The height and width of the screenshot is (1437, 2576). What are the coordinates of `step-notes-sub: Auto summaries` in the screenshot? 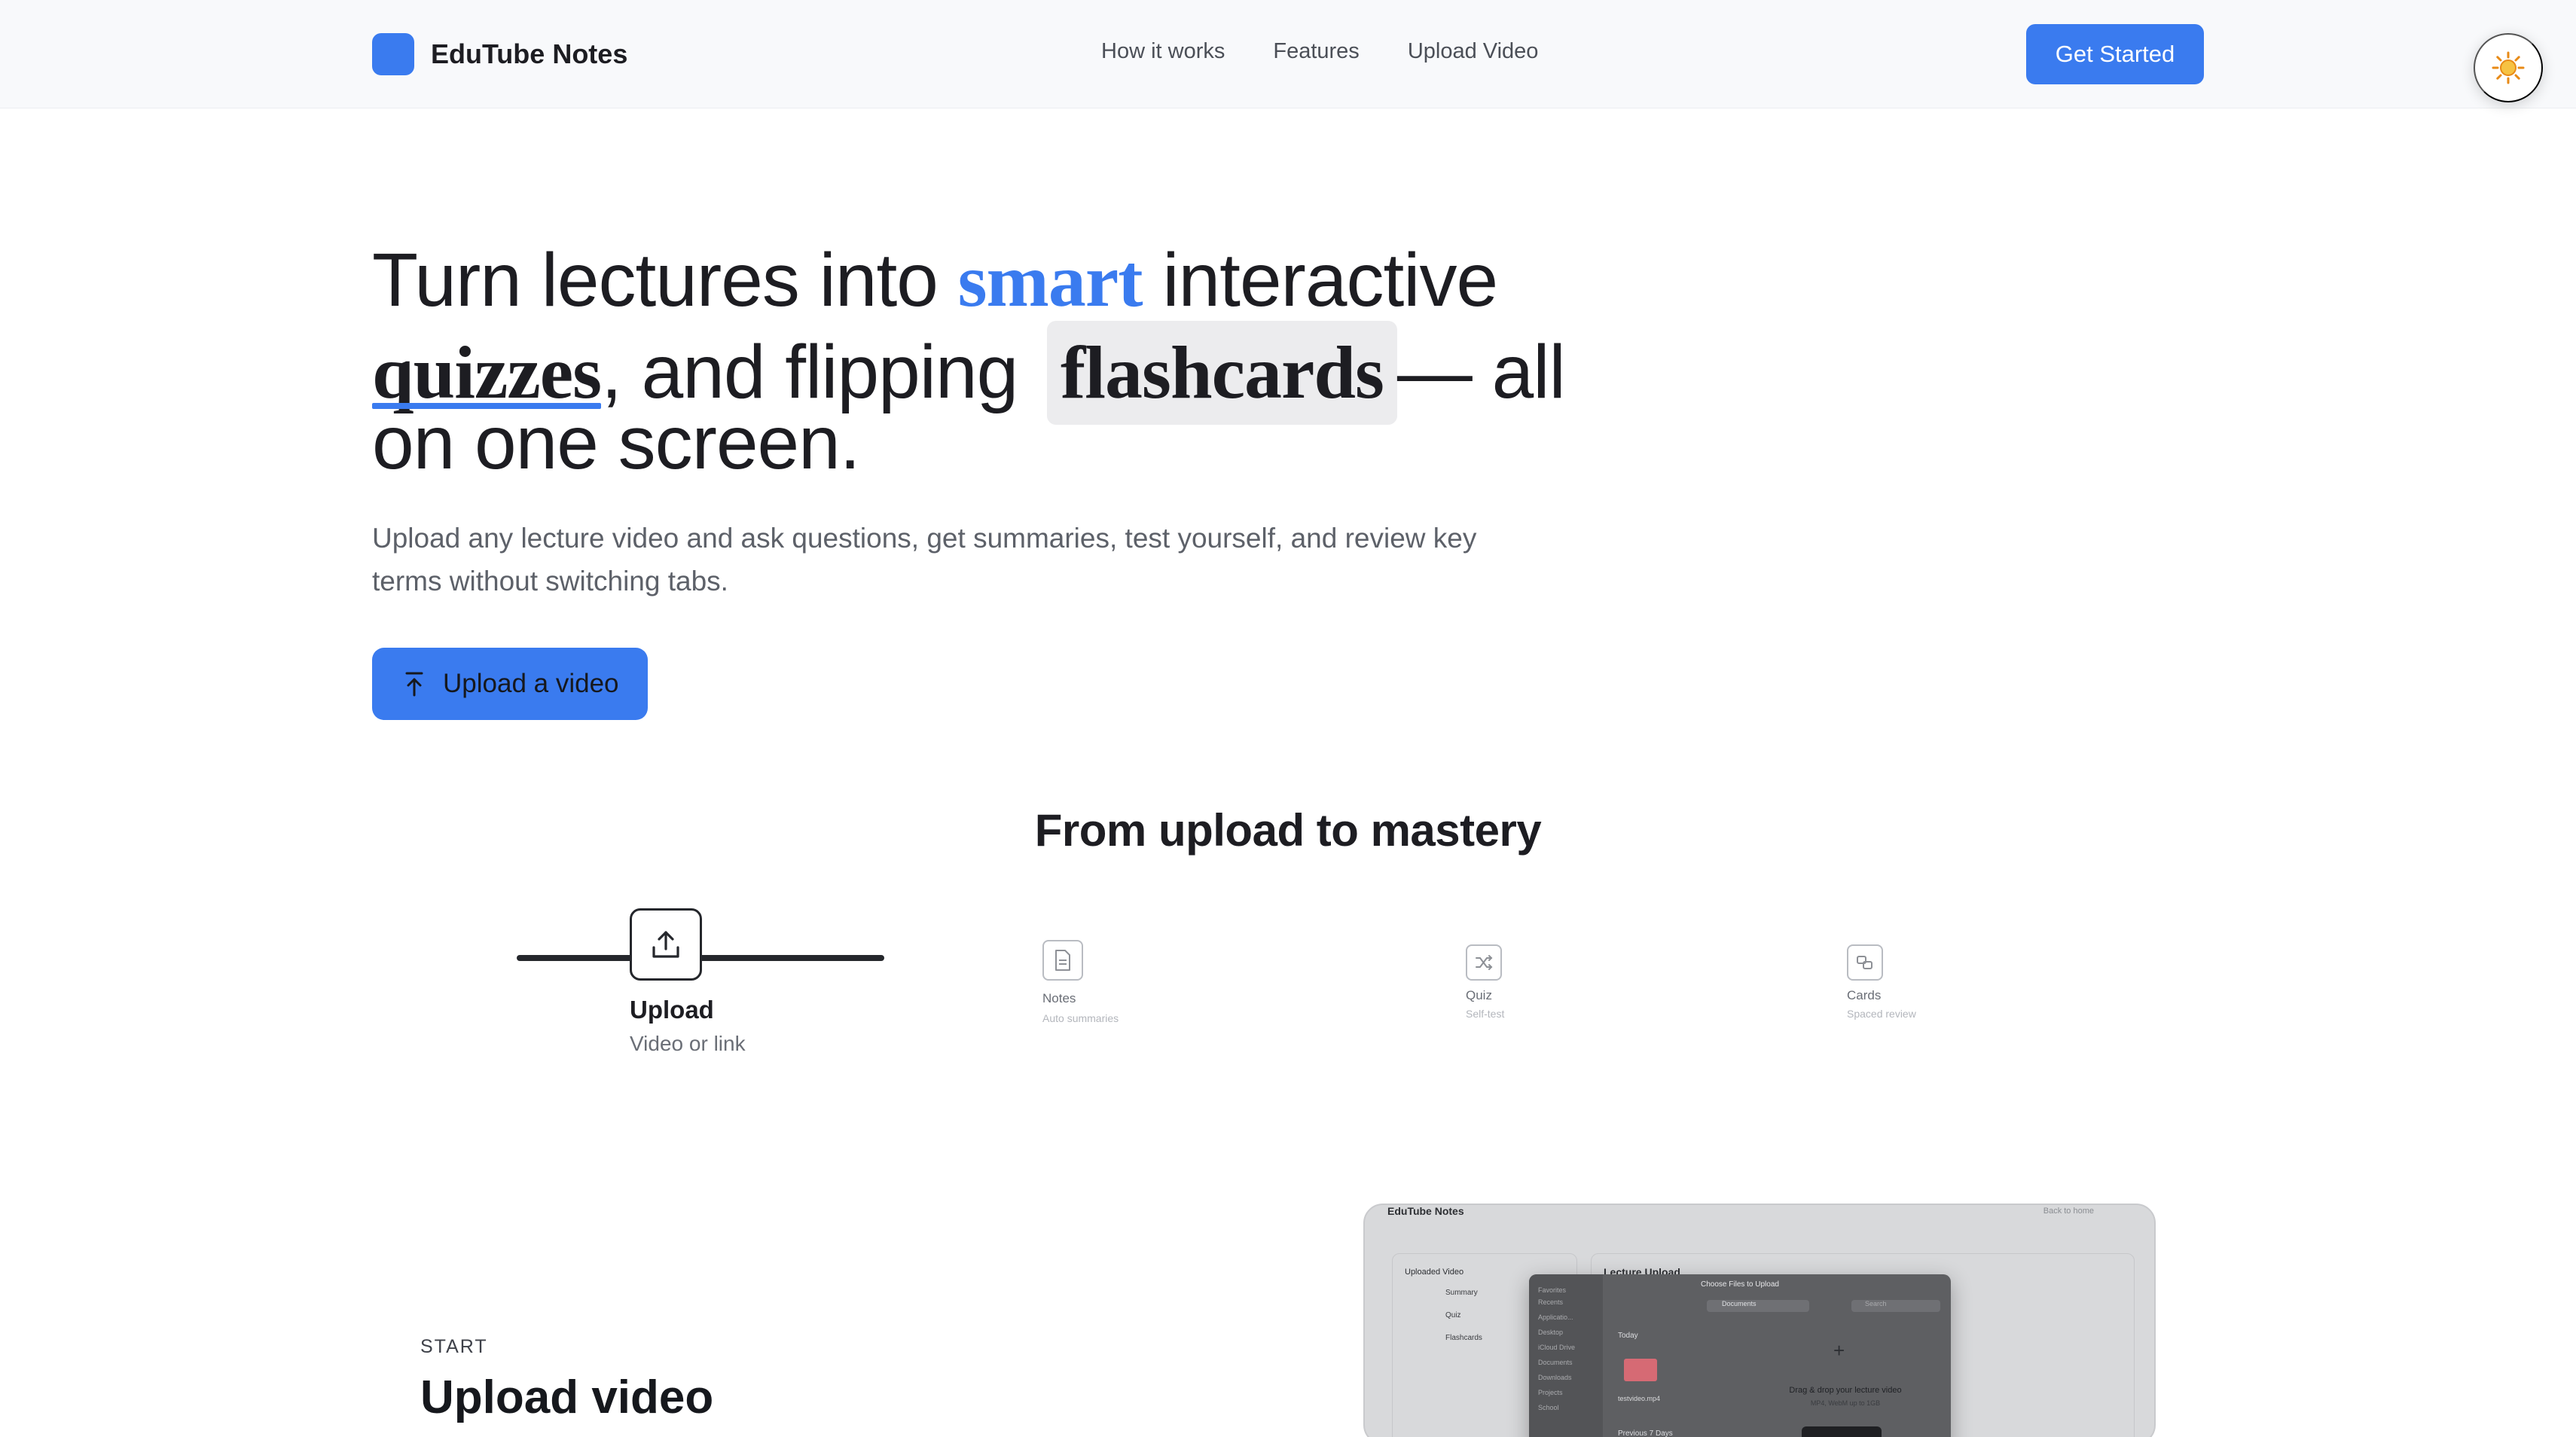 It's located at (1081, 1018).